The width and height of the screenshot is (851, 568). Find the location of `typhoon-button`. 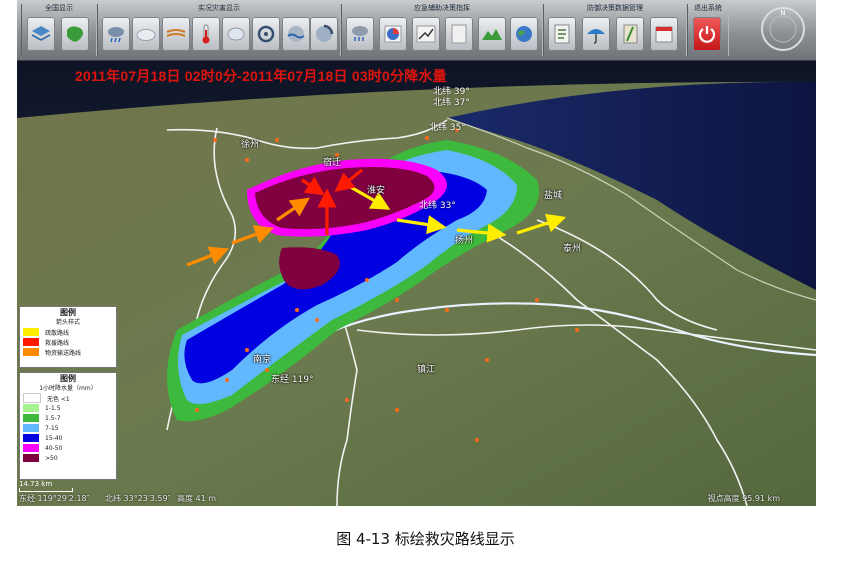

typhoon-button is located at coordinates (266, 34).